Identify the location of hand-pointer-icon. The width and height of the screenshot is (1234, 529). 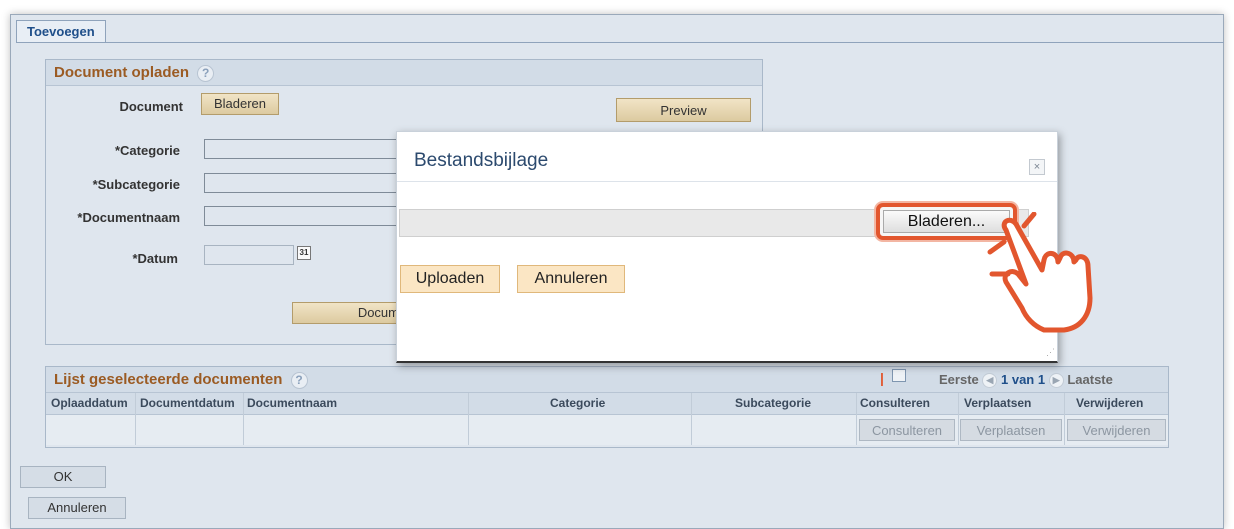
(1040, 272).